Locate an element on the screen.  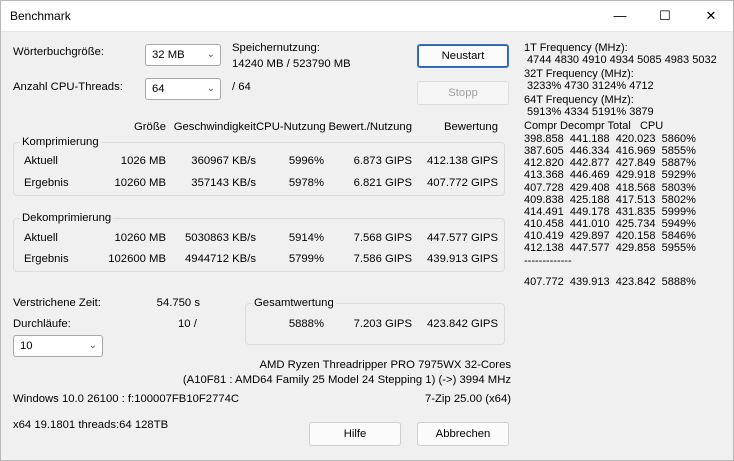
rpu-cell: 6.821 GIPS is located at coordinates (382, 183).